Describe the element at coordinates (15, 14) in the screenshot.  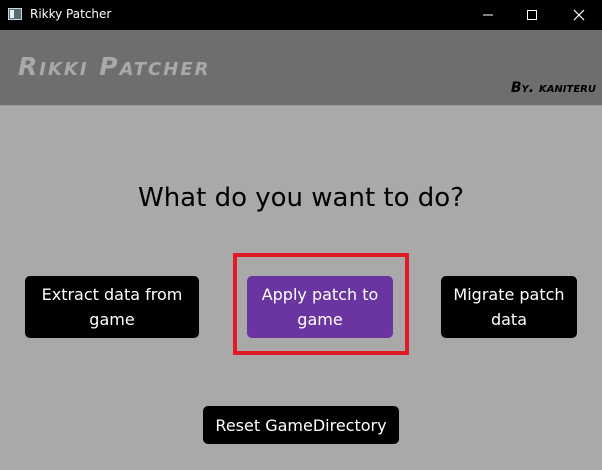
I see `app-icon` at that location.